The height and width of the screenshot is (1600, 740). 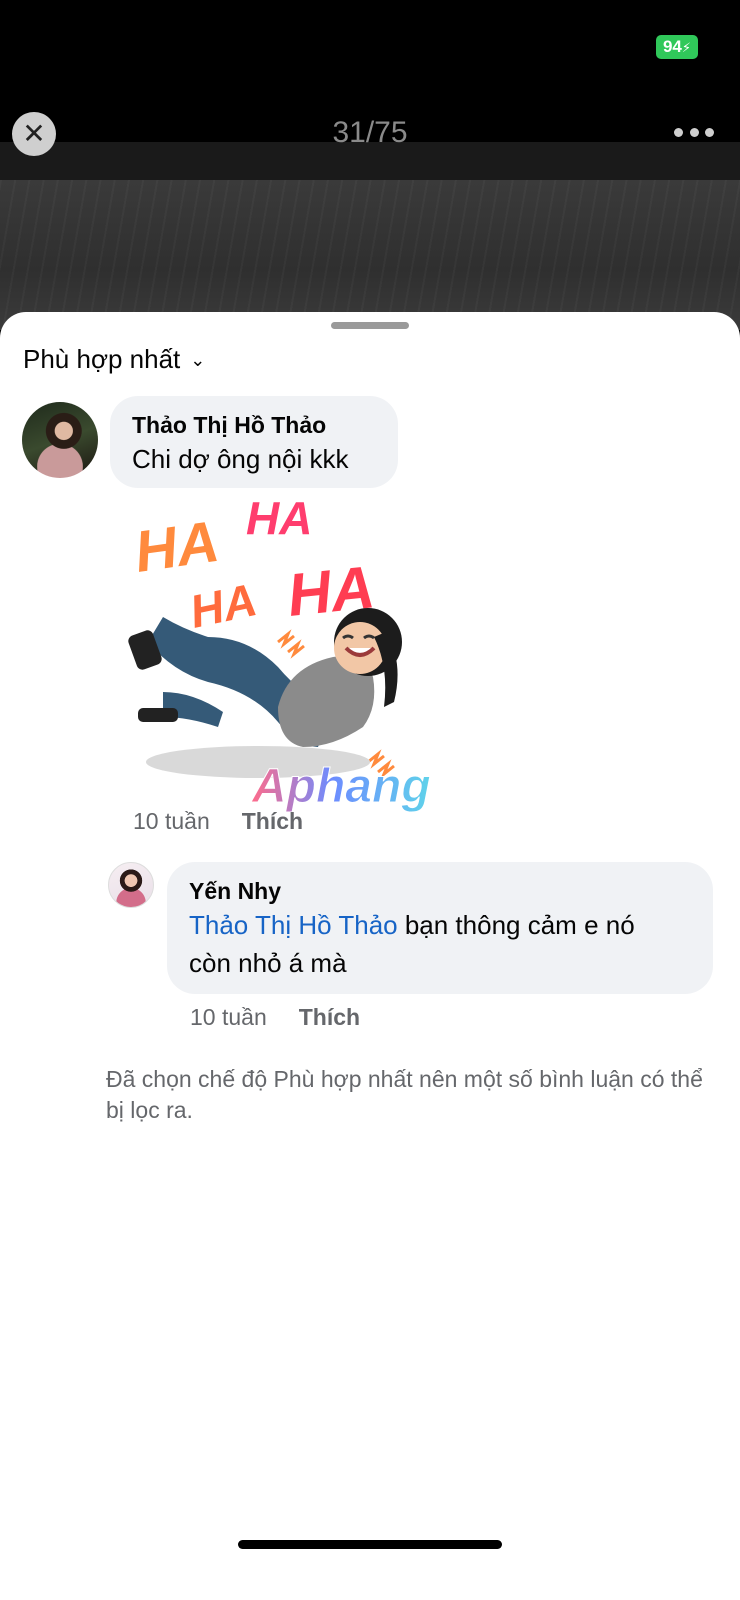 I want to click on haha-sticker: HA HA HA HA Aphang, so click(x=279, y=652).